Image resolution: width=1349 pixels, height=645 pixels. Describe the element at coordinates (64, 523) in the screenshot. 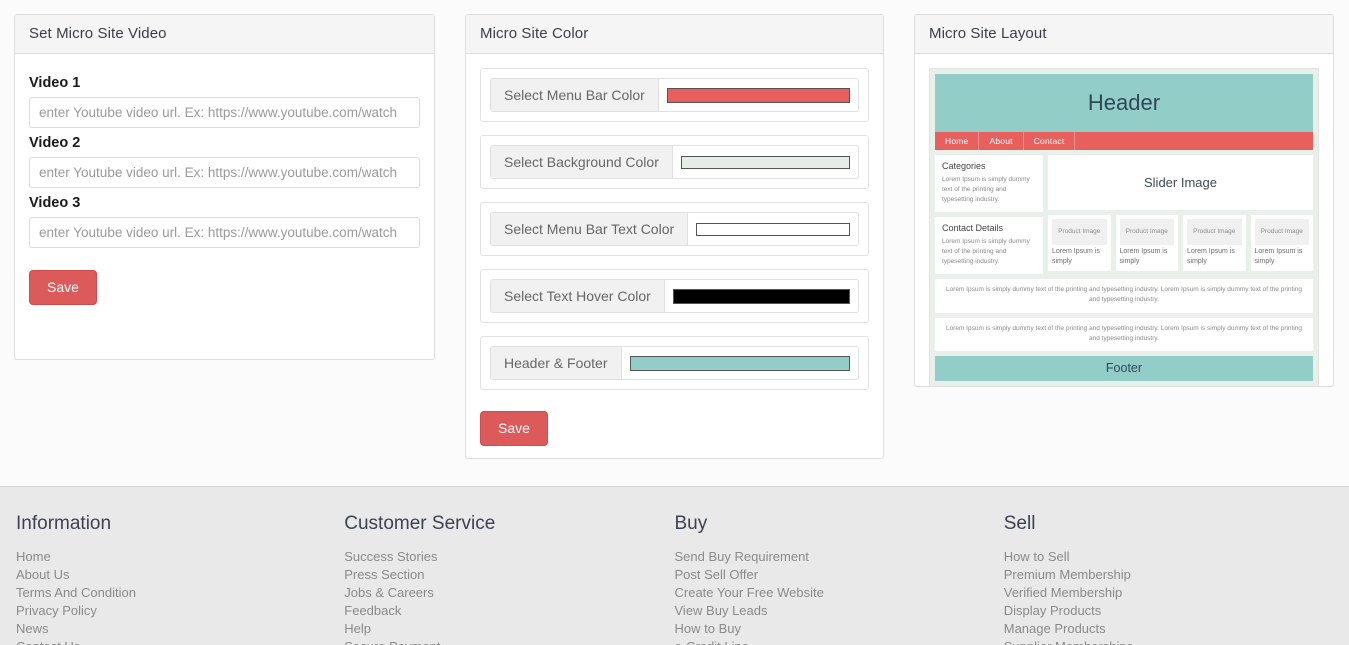

I see `footer-column-title: Information` at that location.